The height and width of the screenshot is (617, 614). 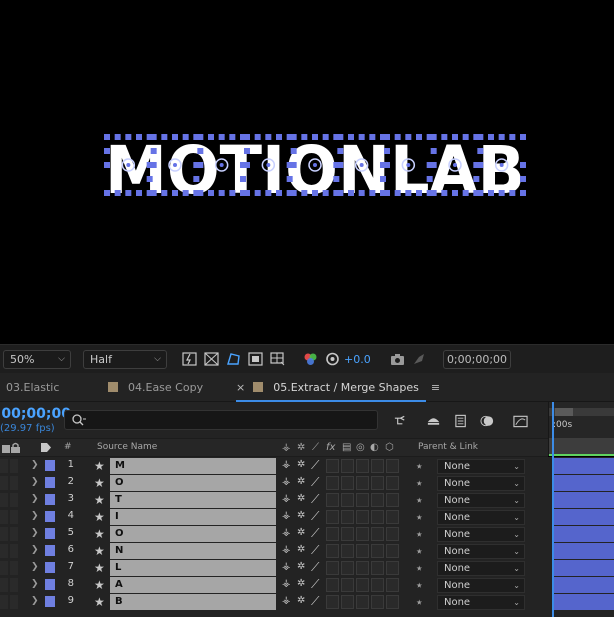 What do you see at coordinates (315, 533) in the screenshot?
I see `quality-switch-icon: ⟋` at bounding box center [315, 533].